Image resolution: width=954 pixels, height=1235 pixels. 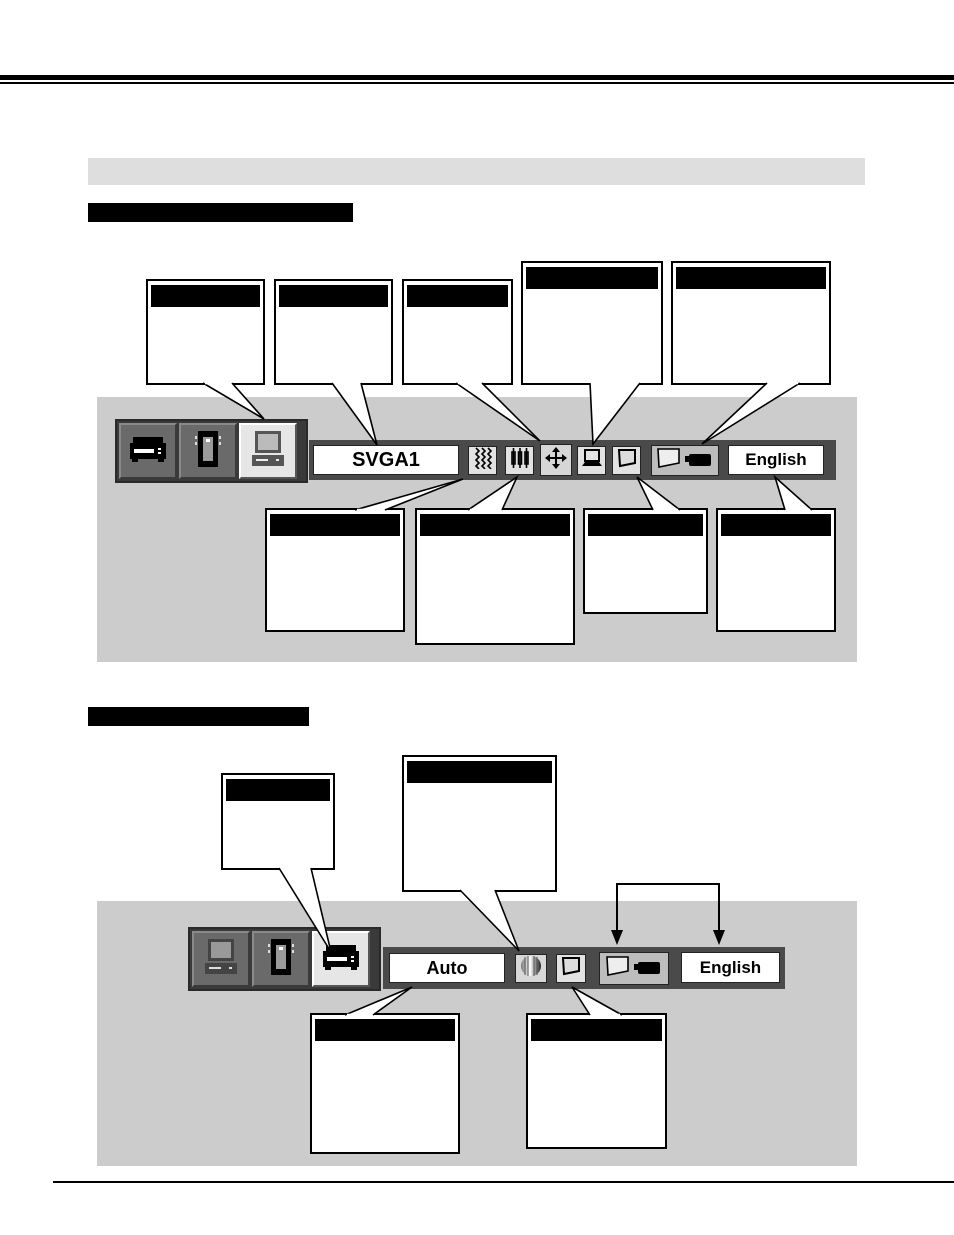 I want to click on video-language-field: English, so click(x=730, y=967).